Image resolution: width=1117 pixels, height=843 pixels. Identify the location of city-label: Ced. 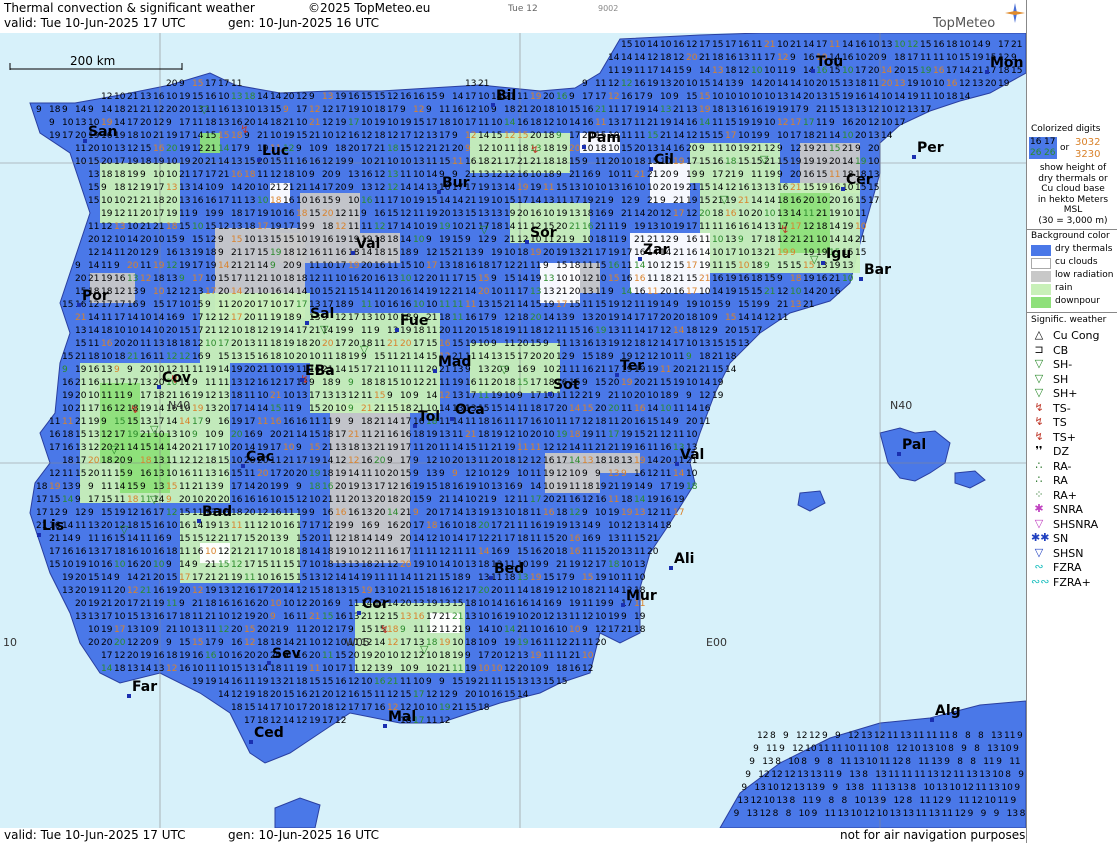
(269, 733).